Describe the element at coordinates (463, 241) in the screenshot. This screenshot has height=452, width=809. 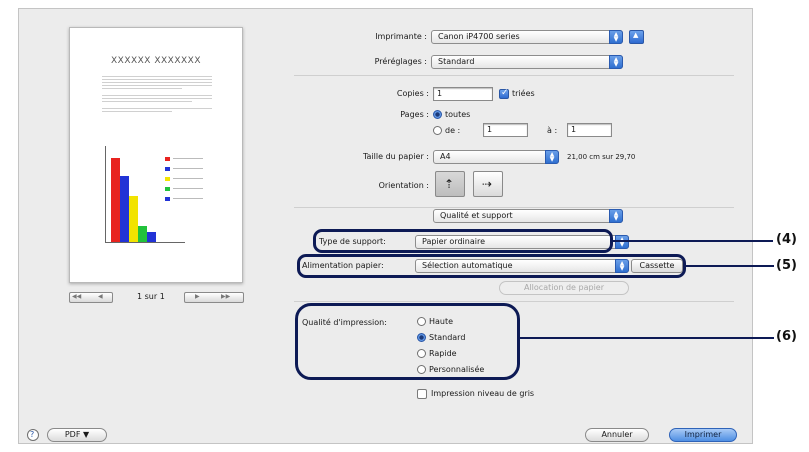
I see `callout-box-media-type` at that location.